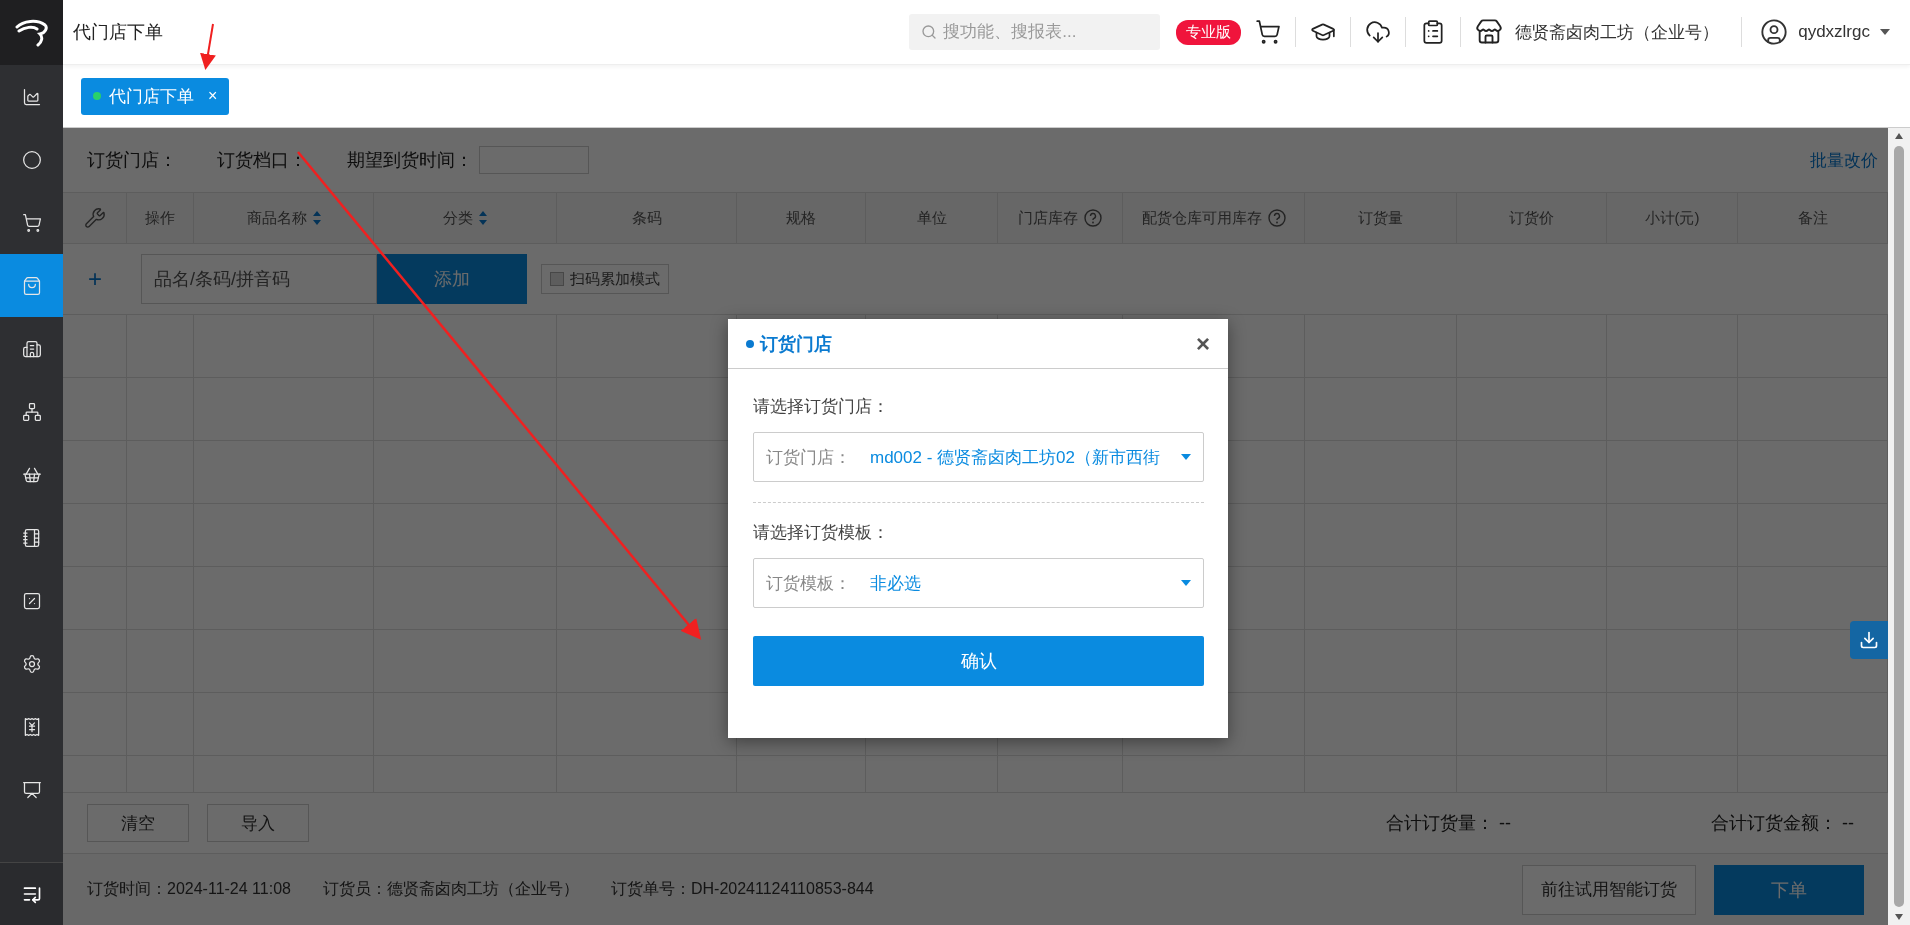 The height and width of the screenshot is (925, 1910). Describe the element at coordinates (1782, 823) in the screenshot. I see `total-text: 合计订货金额： --` at that location.